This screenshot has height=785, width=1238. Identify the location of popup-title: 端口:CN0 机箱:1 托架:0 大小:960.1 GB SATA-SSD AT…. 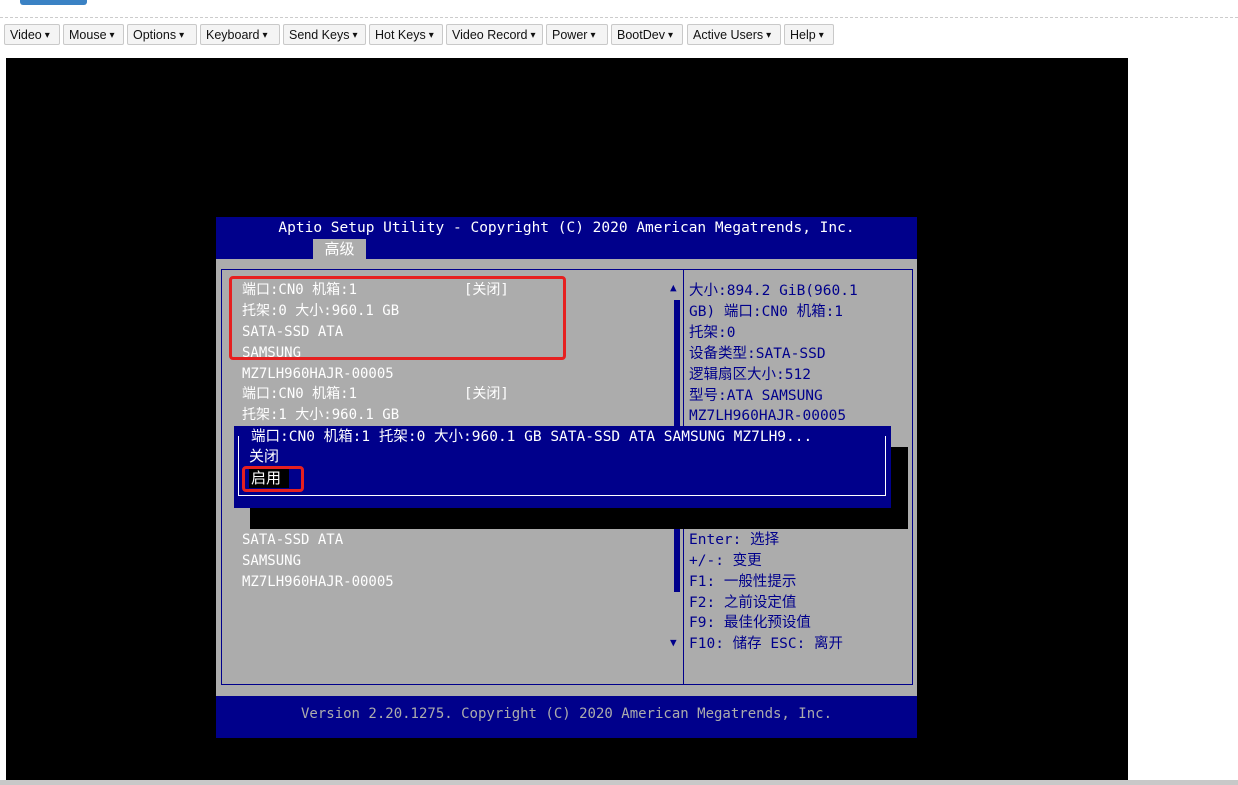
(532, 437).